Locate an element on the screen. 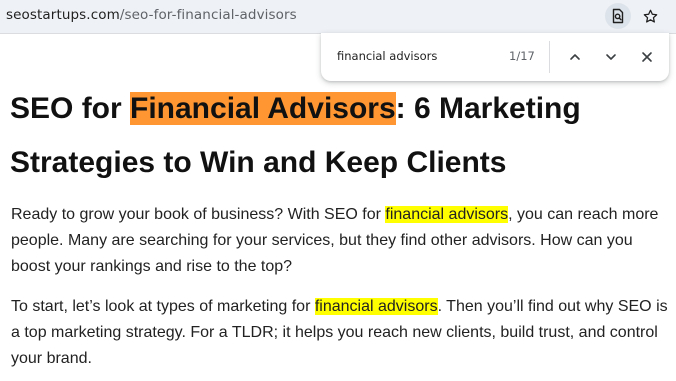  find-in-page-button is located at coordinates (618, 16).